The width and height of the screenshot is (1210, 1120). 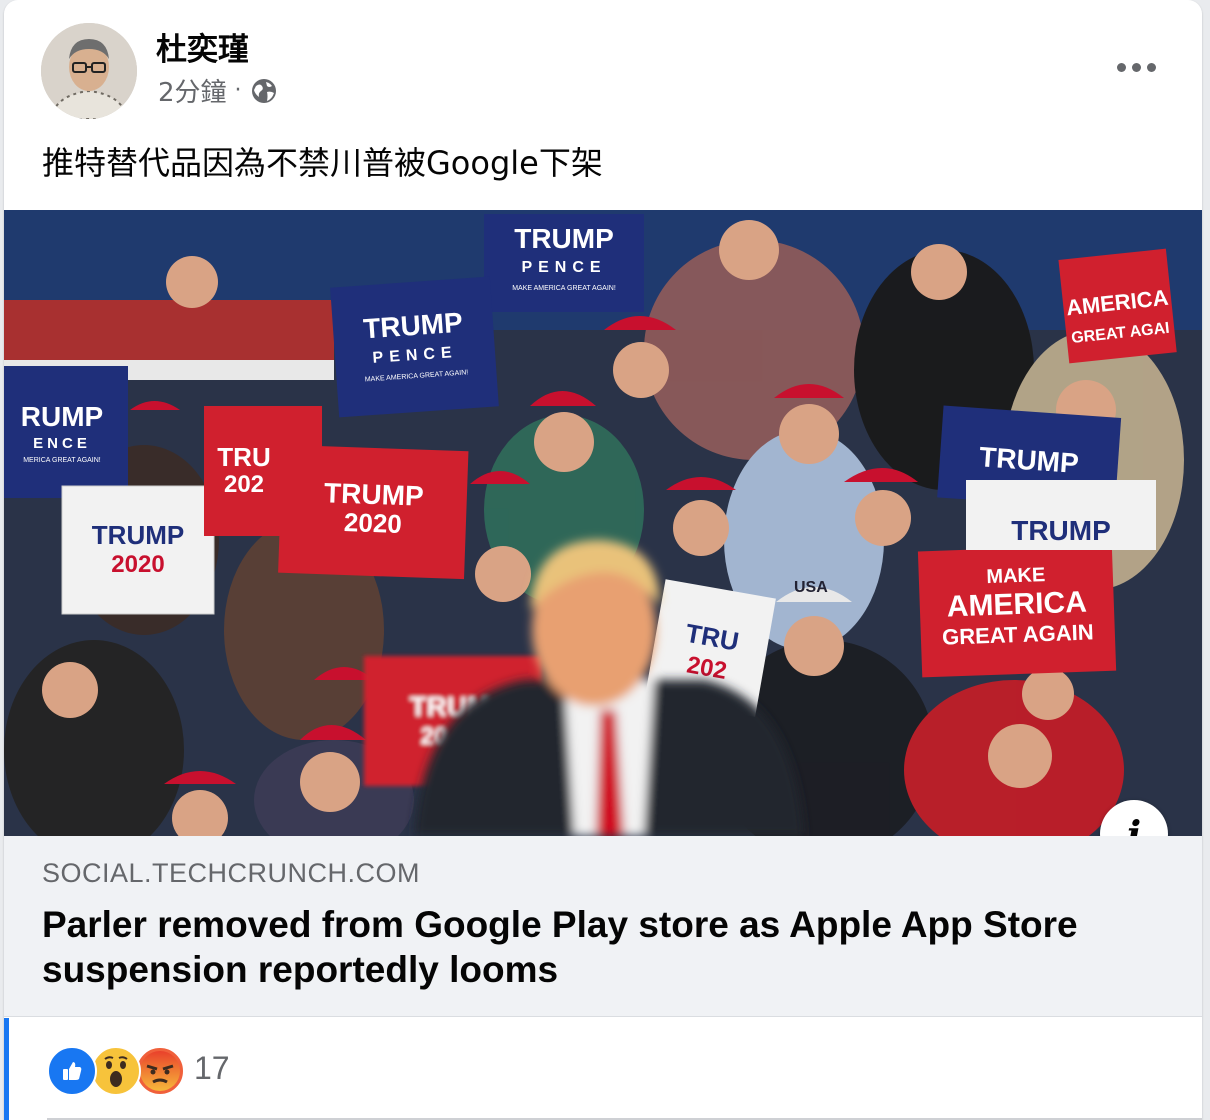 I want to click on svg-text: MAKE, so click(x=1016, y=576).